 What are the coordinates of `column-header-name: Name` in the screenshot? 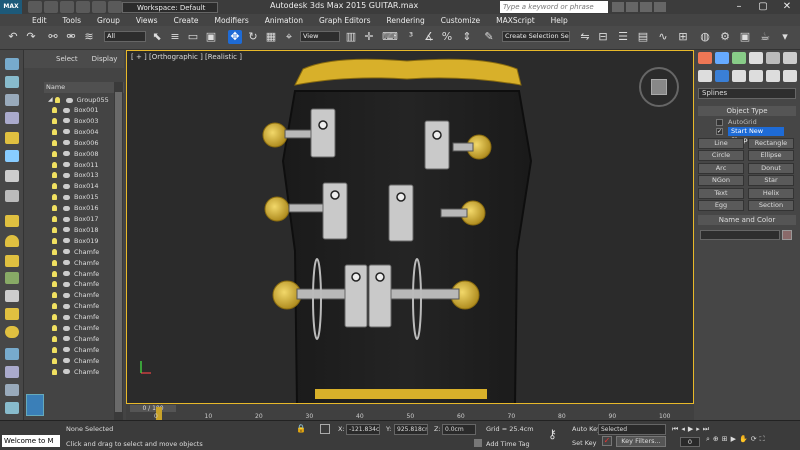 It's located at (84, 87).